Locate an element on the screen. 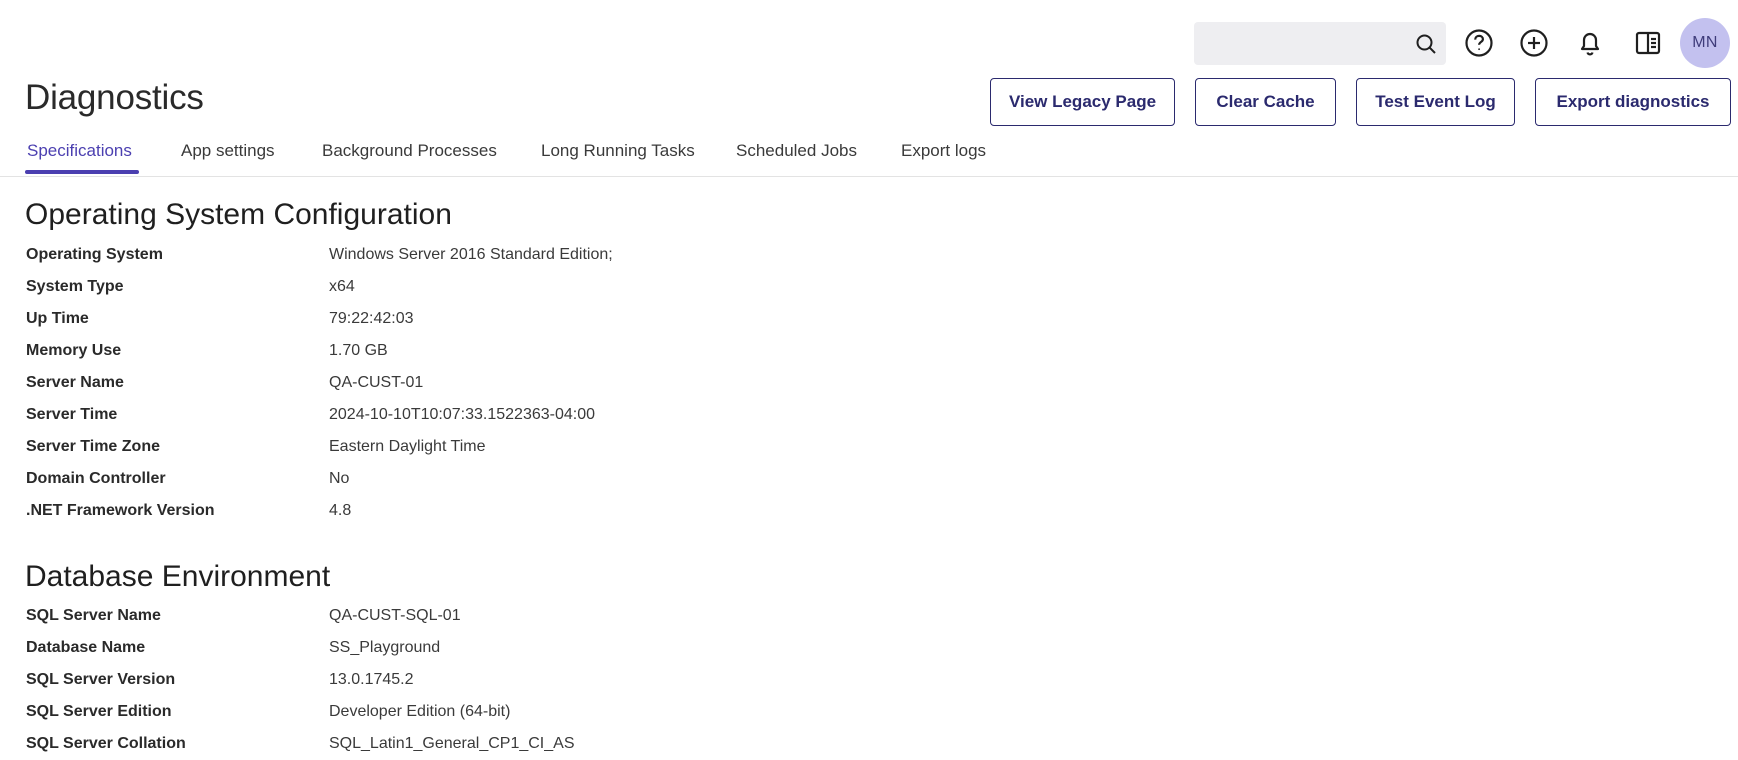 The image size is (1738, 760). tab-scheduled-jobs: Scheduled Jobs is located at coordinates (796, 157).